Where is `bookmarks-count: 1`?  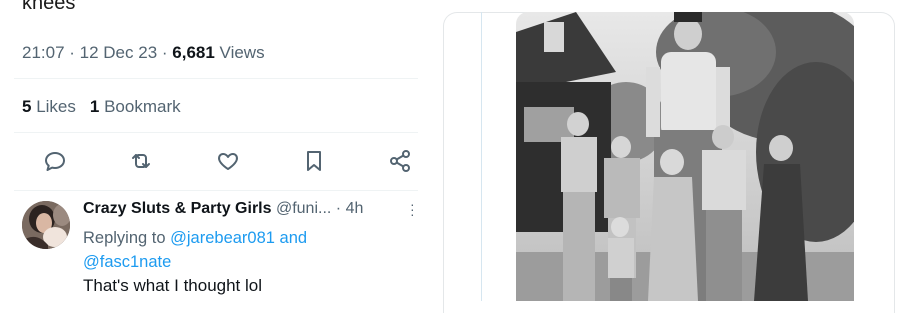 bookmarks-count: 1 is located at coordinates (94, 106).